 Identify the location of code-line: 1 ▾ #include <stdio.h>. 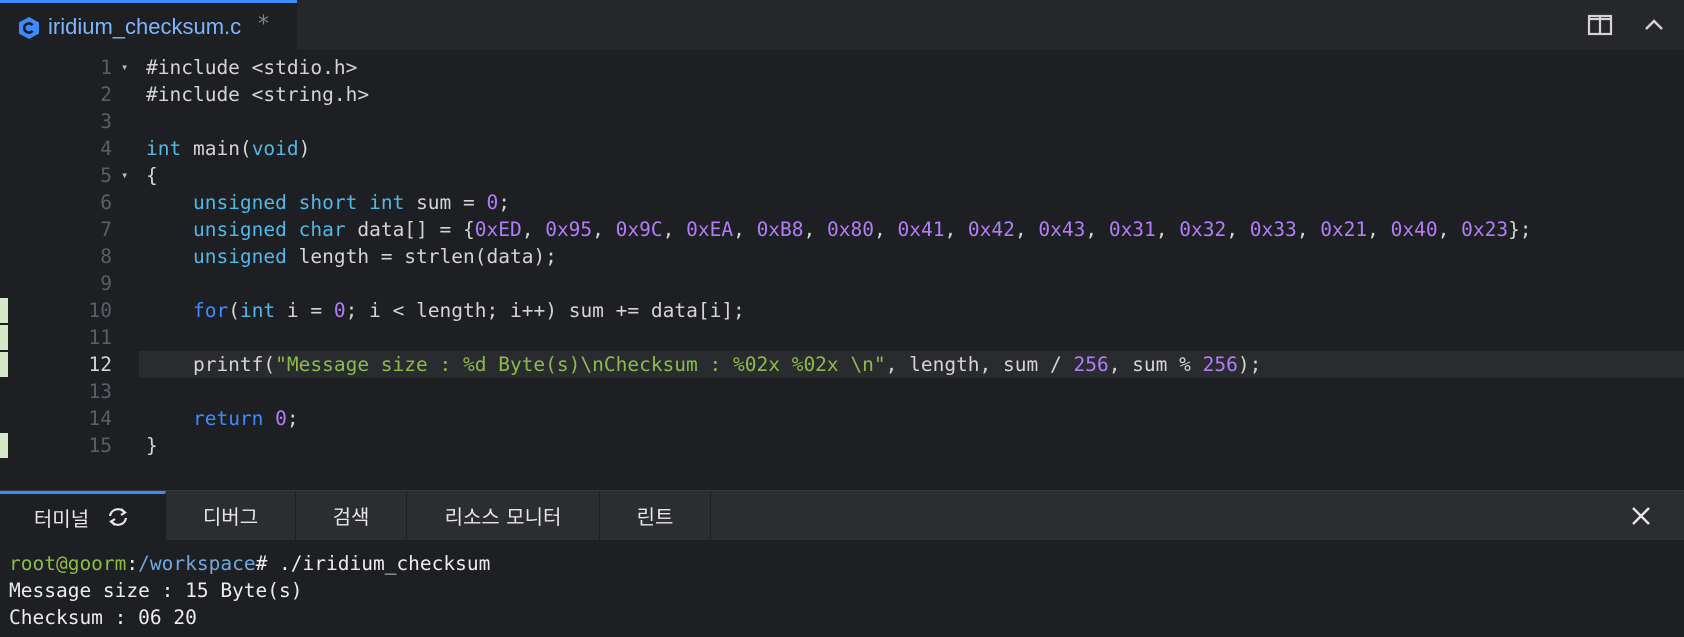
(842, 67).